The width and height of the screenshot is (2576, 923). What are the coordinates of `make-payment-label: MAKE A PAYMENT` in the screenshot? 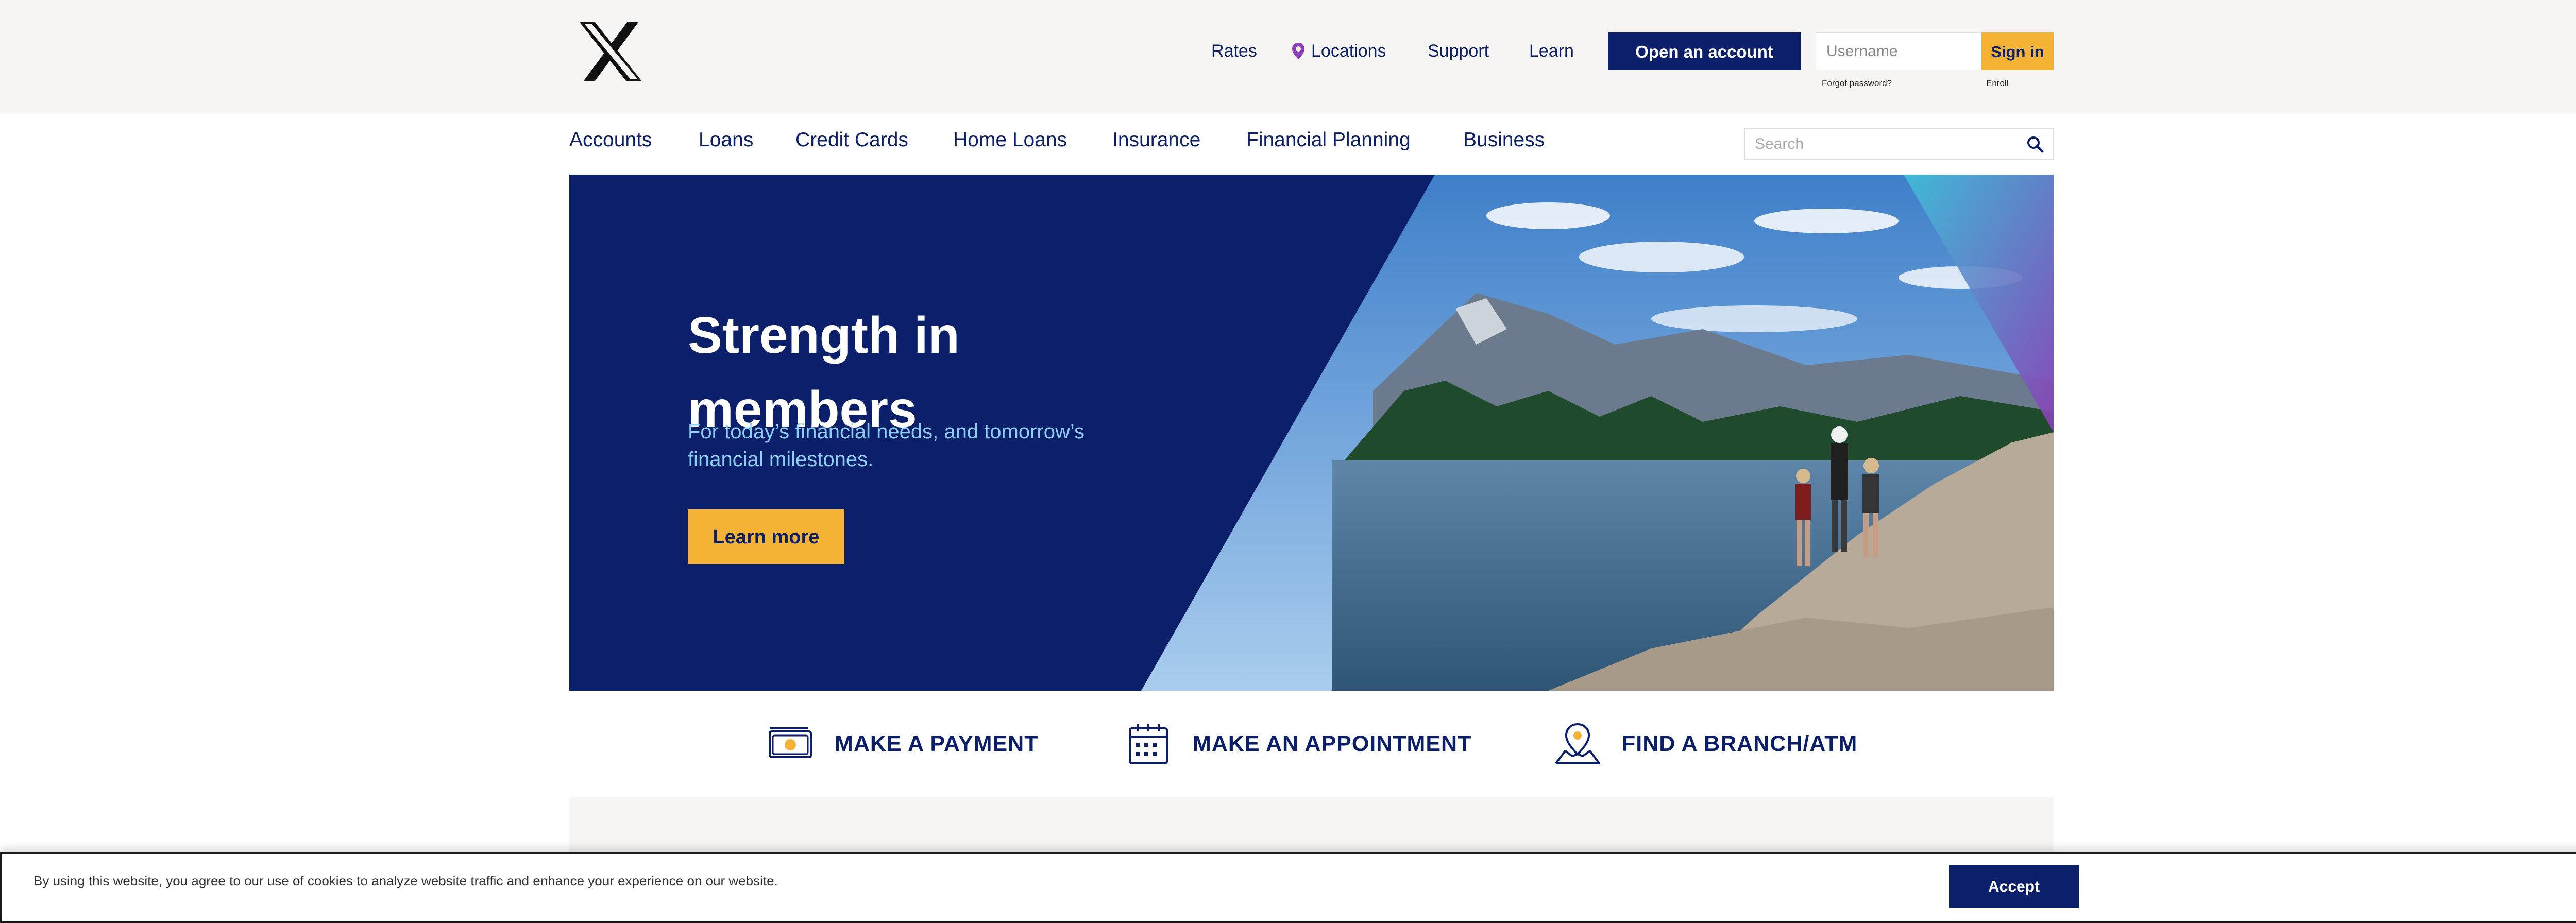 It's located at (937, 743).